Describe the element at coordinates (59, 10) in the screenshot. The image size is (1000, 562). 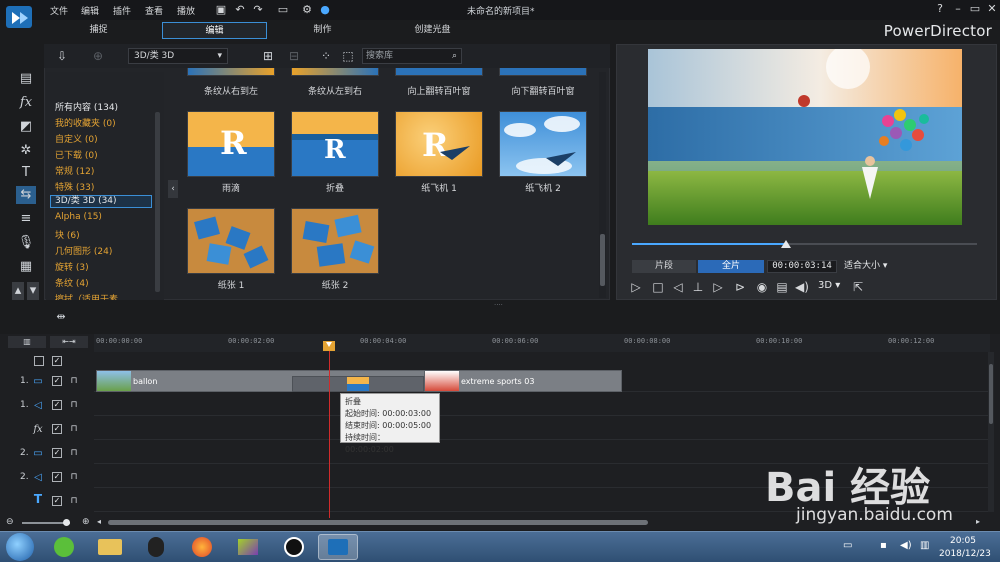
I see `menu-file: 文件` at that location.